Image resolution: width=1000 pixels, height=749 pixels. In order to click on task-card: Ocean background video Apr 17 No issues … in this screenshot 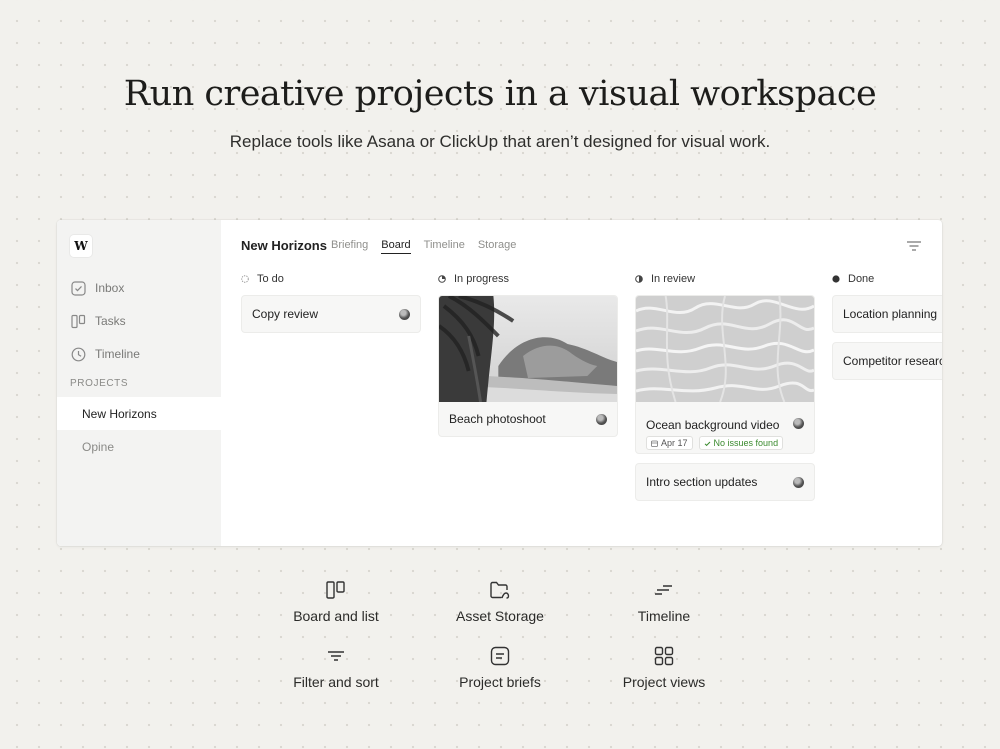, I will do `click(725, 374)`.